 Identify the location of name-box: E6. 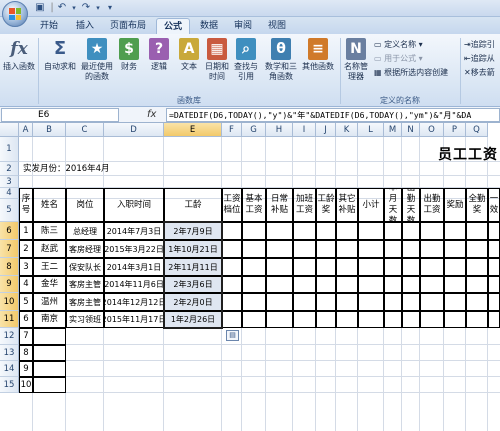
(60, 115).